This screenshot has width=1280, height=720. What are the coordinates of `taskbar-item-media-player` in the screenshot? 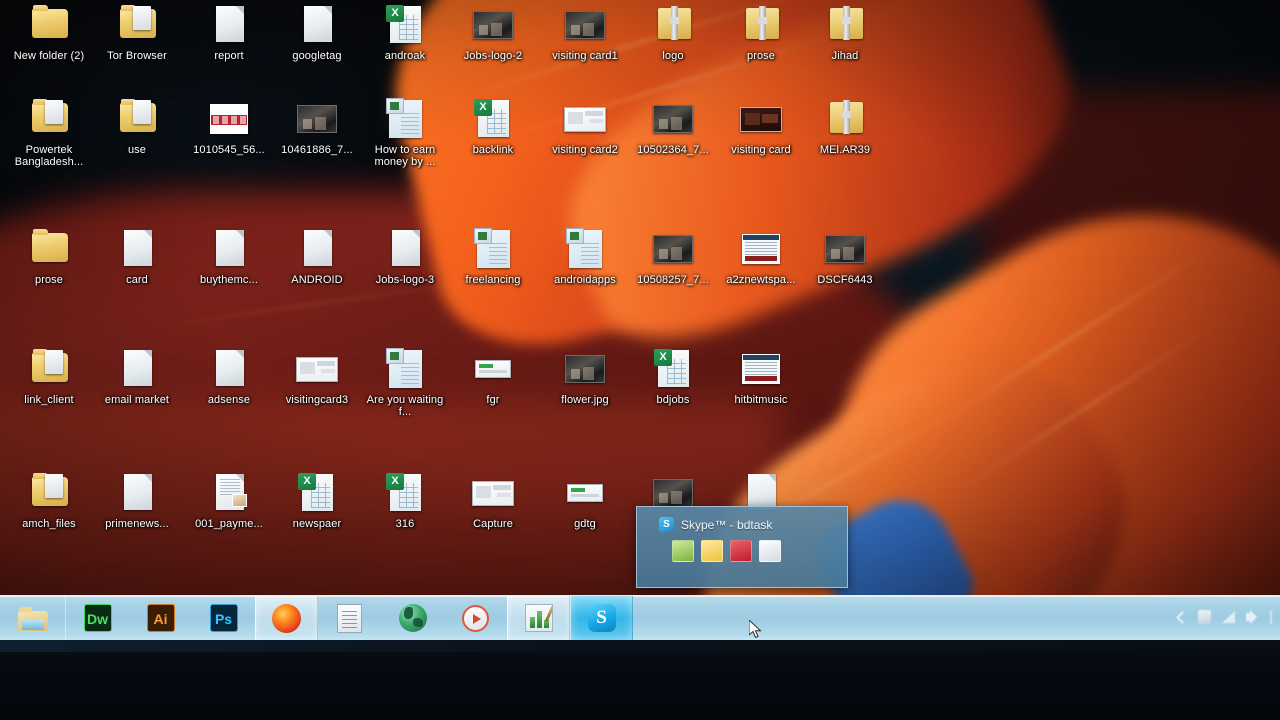 It's located at (475, 618).